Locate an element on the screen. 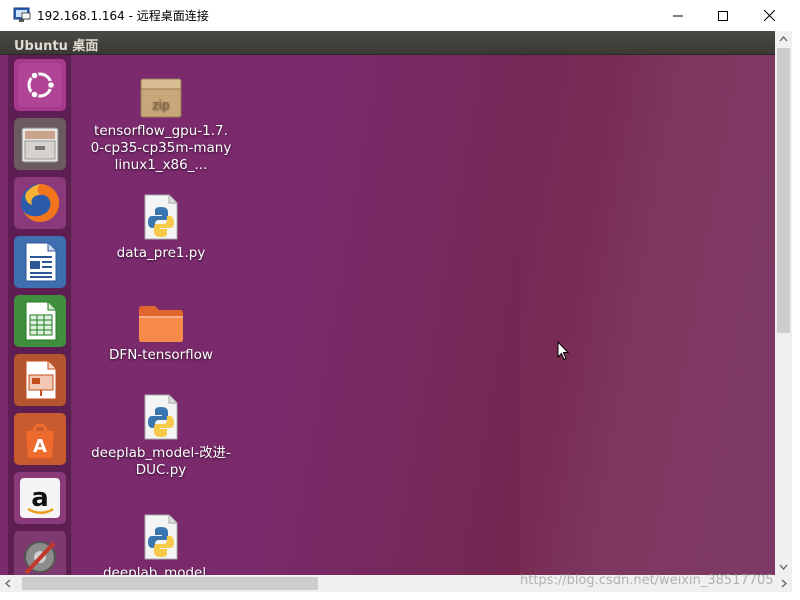  firefox-icon is located at coordinates (40, 202).